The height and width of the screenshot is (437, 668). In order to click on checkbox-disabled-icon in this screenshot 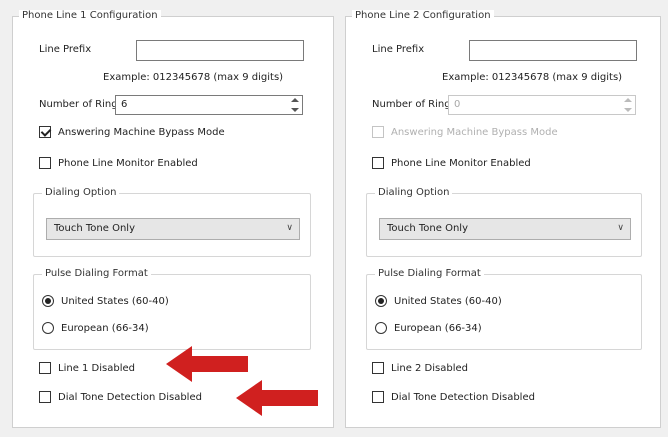, I will do `click(378, 132)`.